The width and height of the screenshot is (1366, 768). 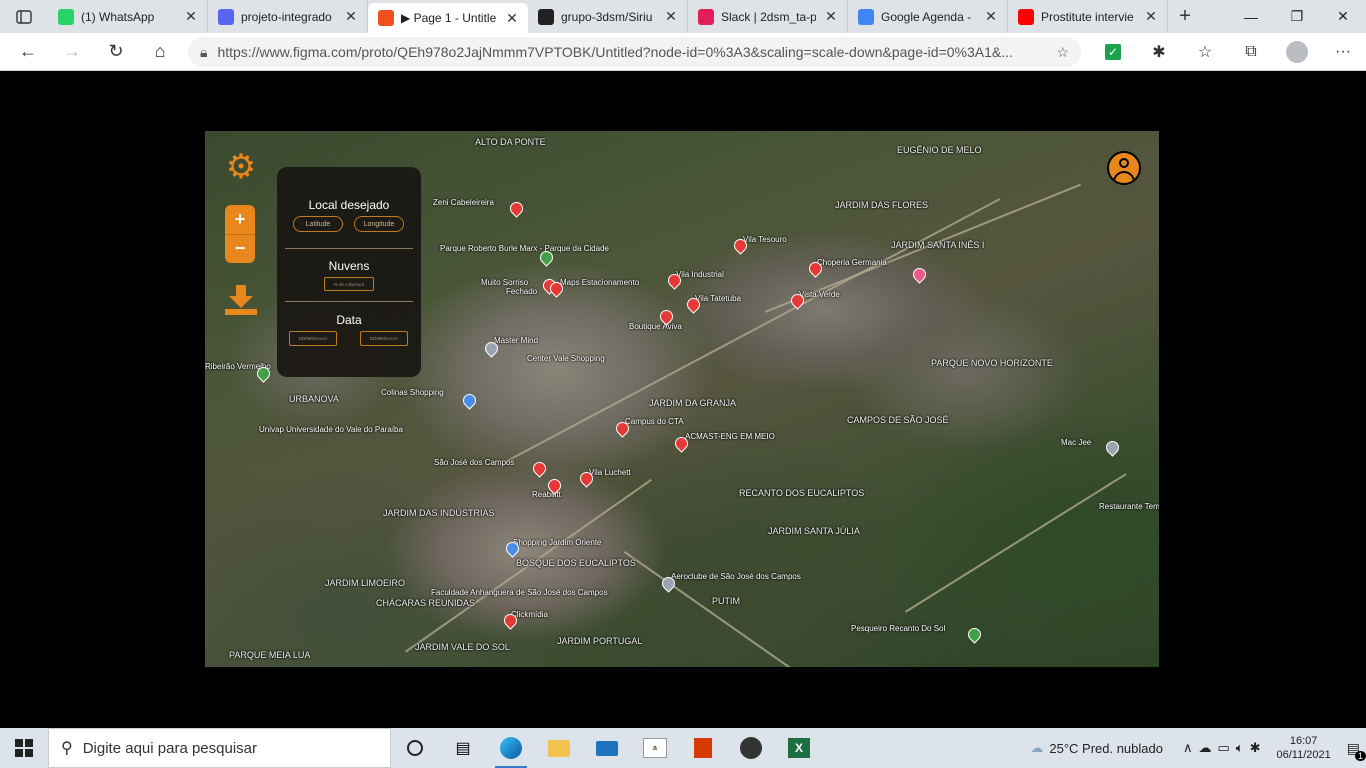 What do you see at coordinates (1129, 506) in the screenshot?
I see `map-label: Restaurante Tempero Caip` at bounding box center [1129, 506].